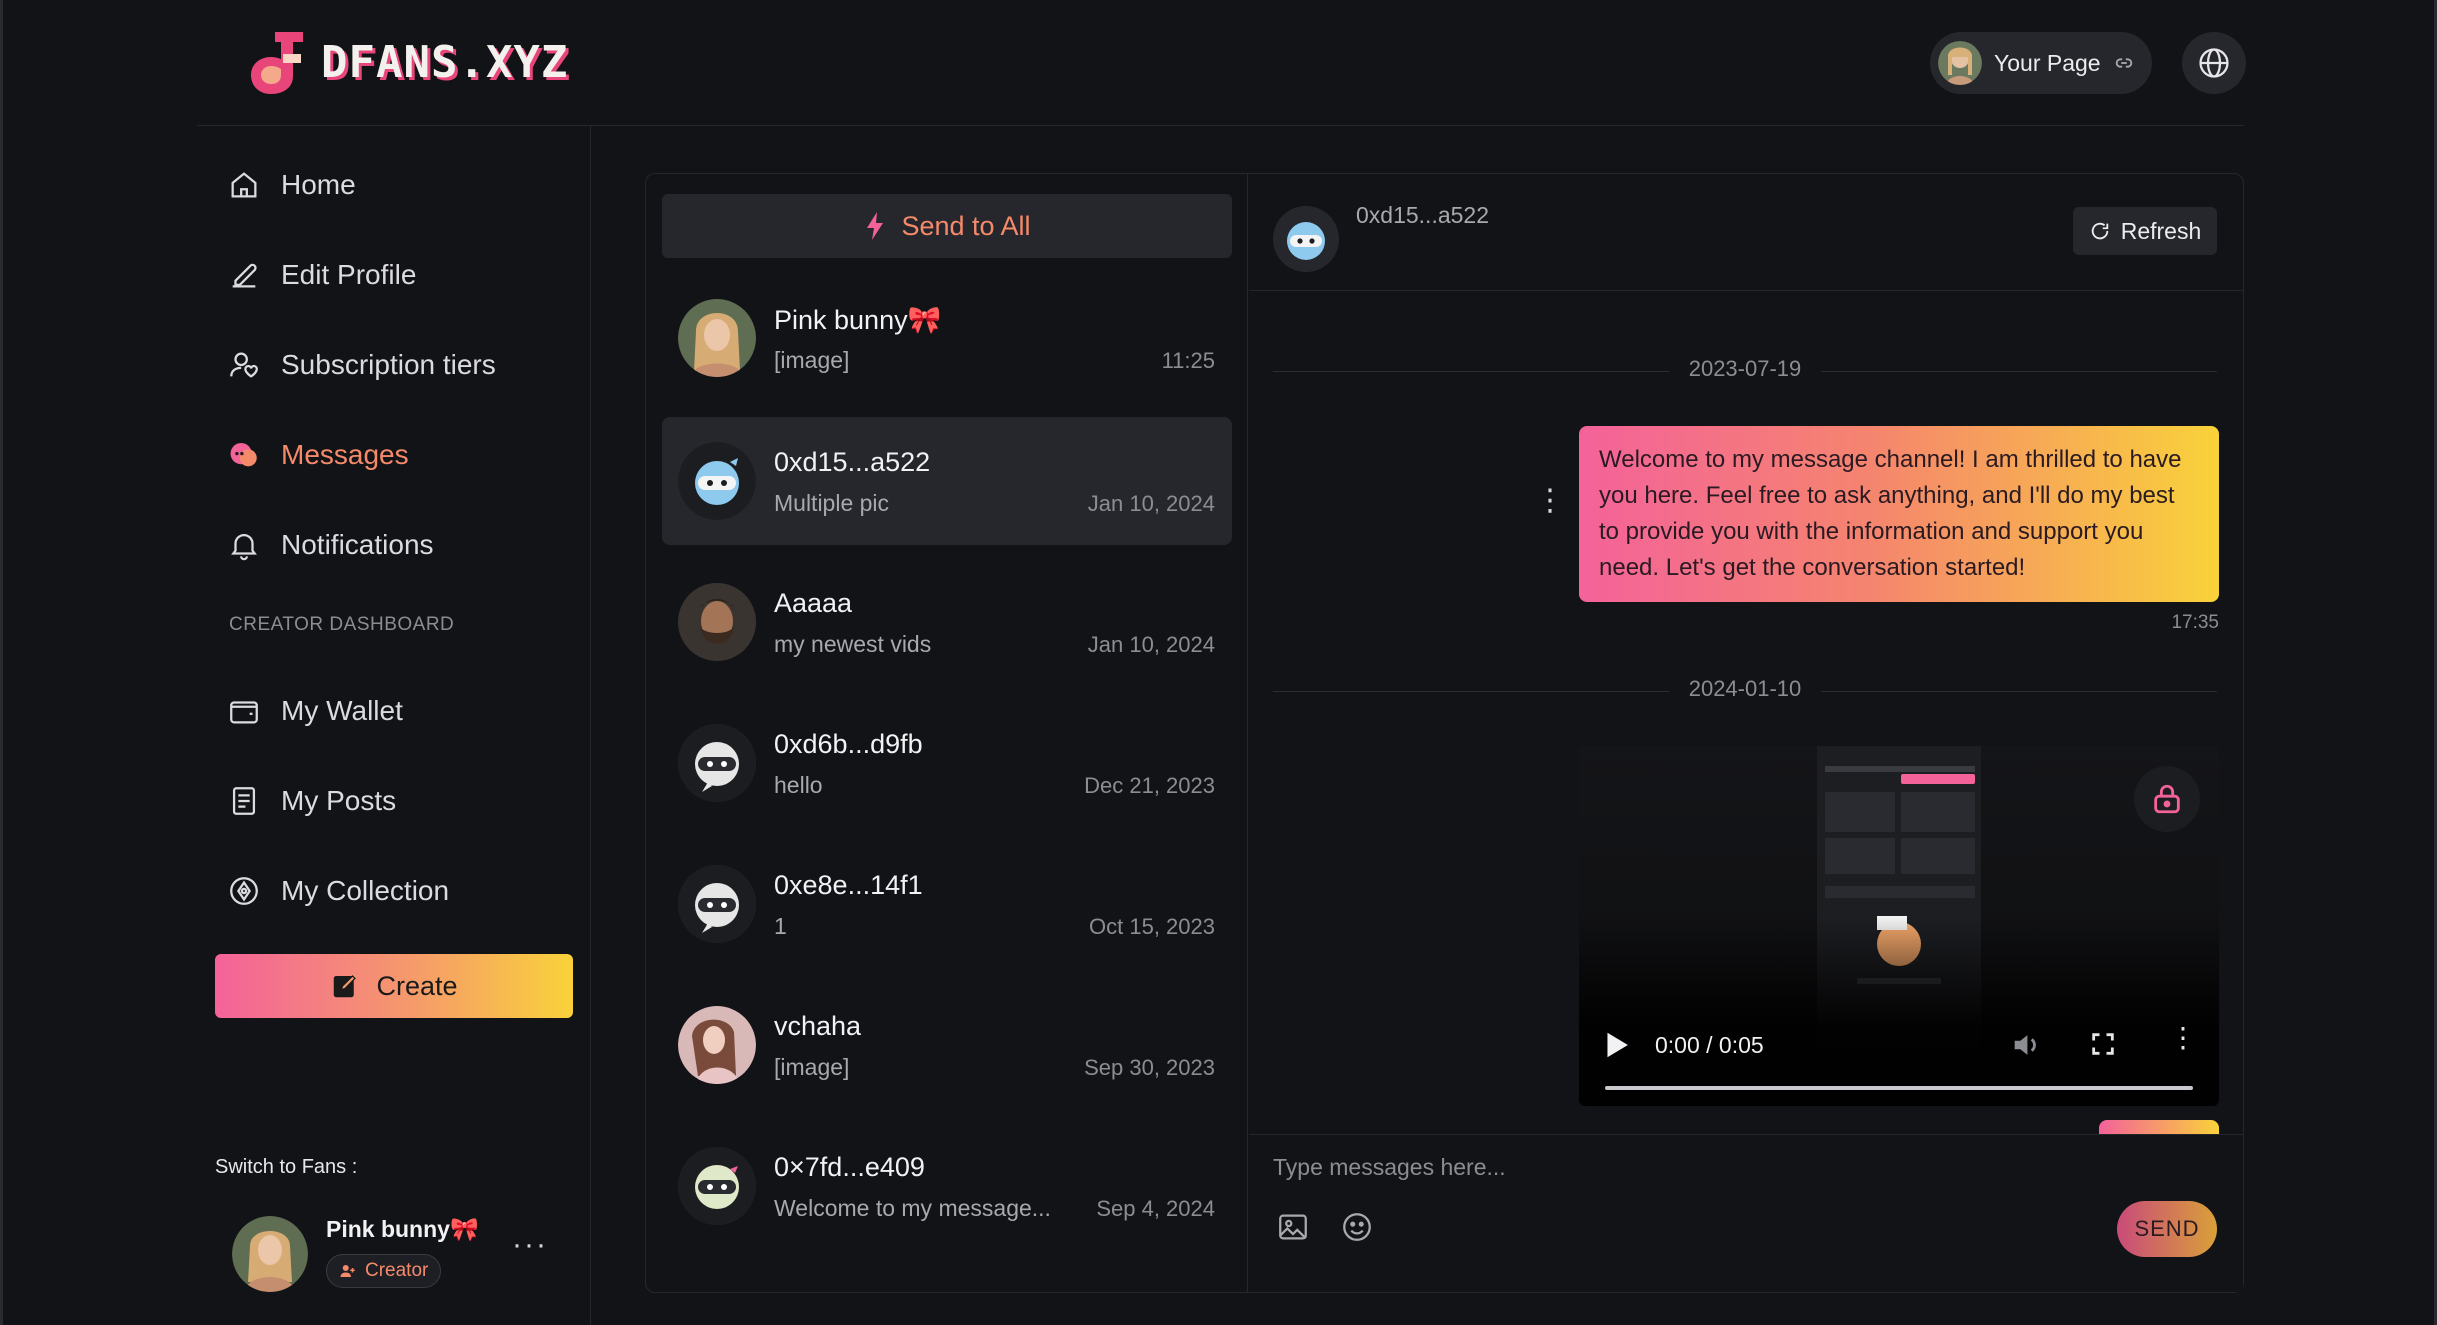 The height and width of the screenshot is (1325, 2437). Describe the element at coordinates (1550, 501) in the screenshot. I see `message-menu-icon: ⋮` at that location.